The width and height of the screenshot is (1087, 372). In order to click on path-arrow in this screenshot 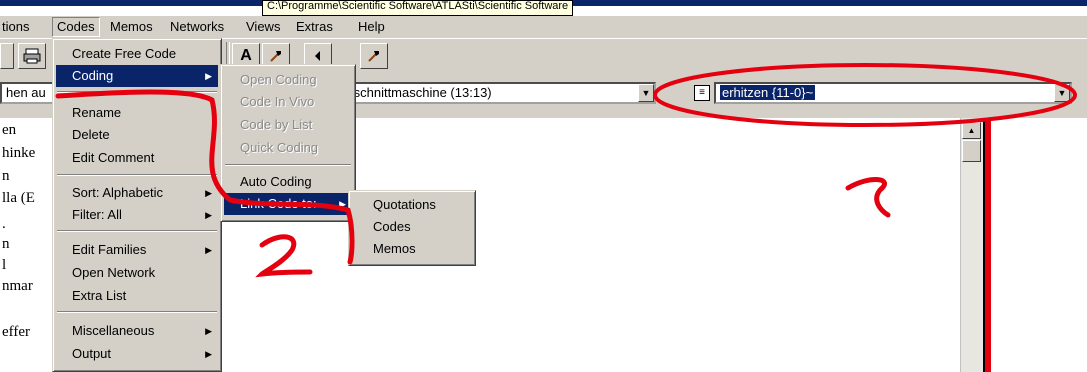, I will do `click(205, 177)`.